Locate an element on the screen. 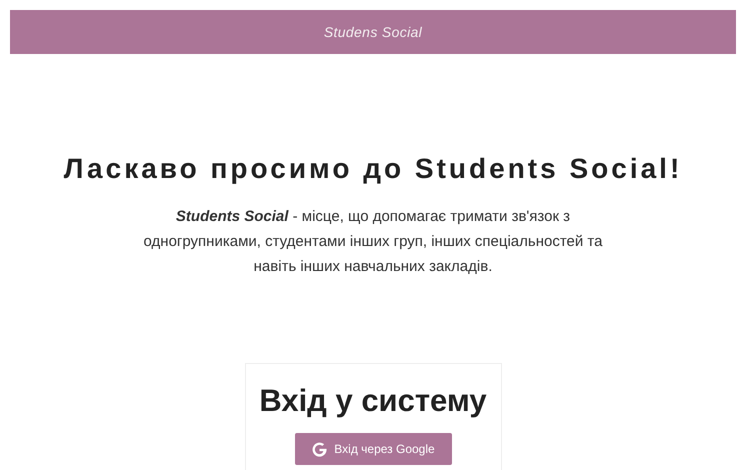 The height and width of the screenshot is (470, 746). card-title: Вхід у систему is located at coordinates (373, 401).